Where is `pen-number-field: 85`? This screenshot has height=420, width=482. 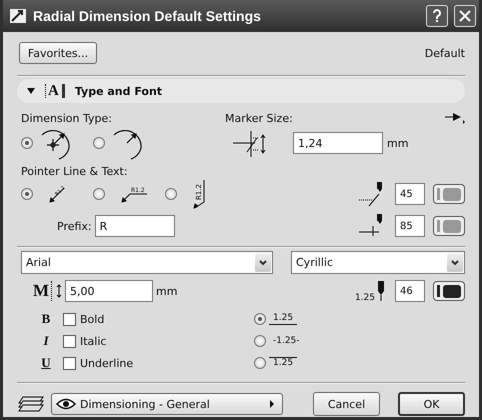
pen-number-field: 85 is located at coordinates (410, 226).